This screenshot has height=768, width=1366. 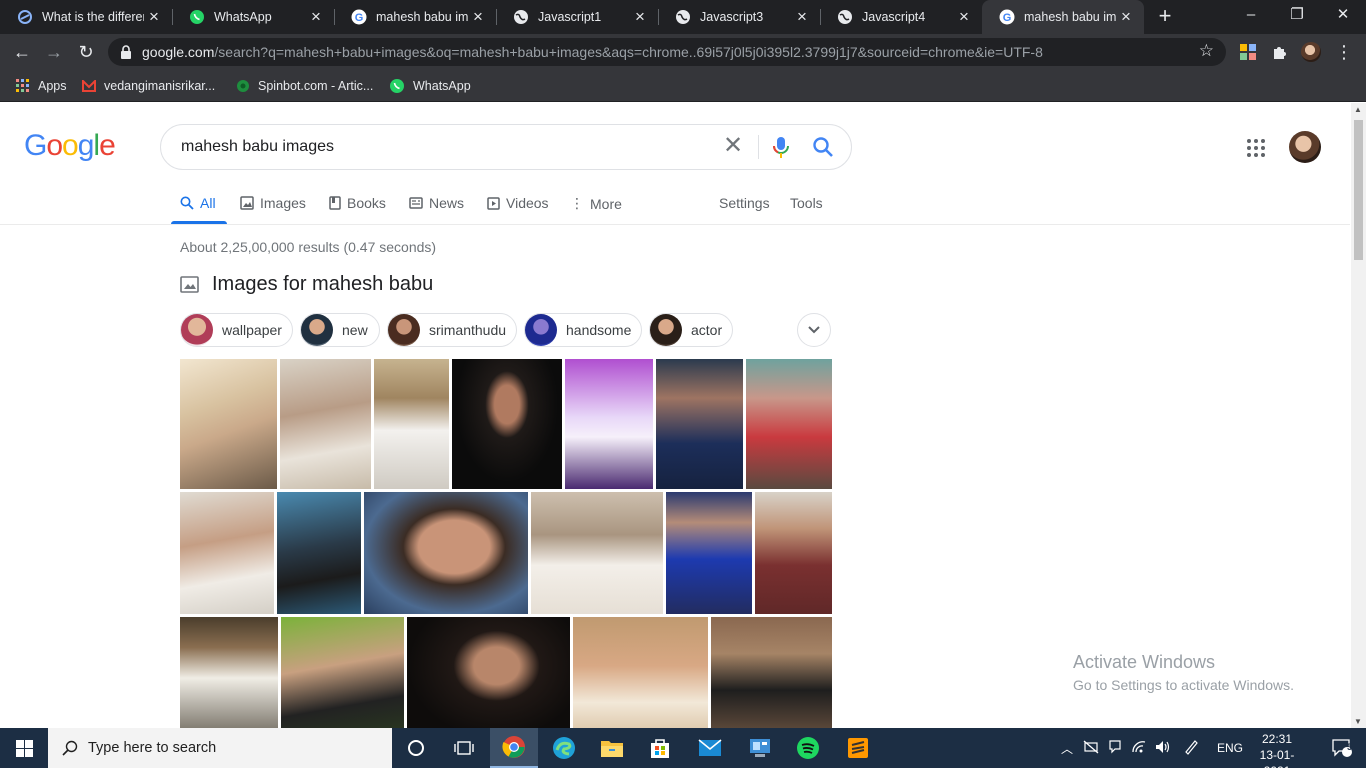 What do you see at coordinates (1230, 748) in the screenshot?
I see `language-indicator: ENG` at bounding box center [1230, 748].